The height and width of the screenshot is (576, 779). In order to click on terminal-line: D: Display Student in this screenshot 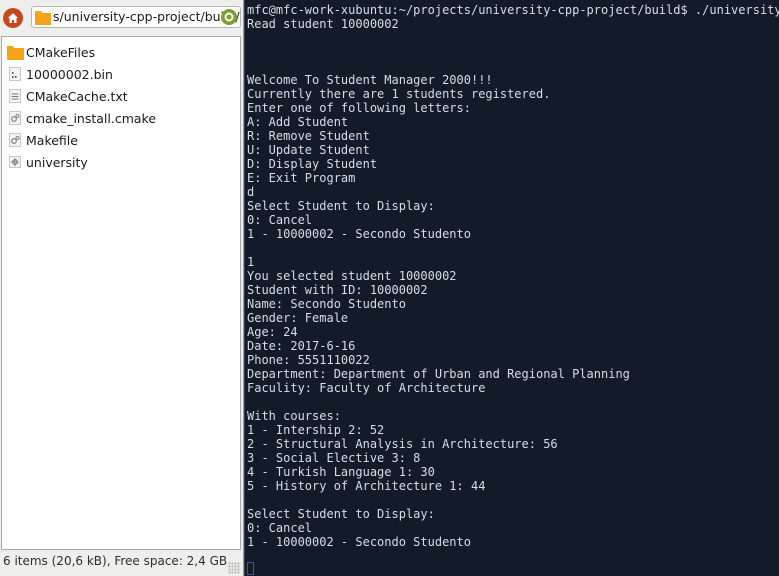, I will do `click(312, 164)`.